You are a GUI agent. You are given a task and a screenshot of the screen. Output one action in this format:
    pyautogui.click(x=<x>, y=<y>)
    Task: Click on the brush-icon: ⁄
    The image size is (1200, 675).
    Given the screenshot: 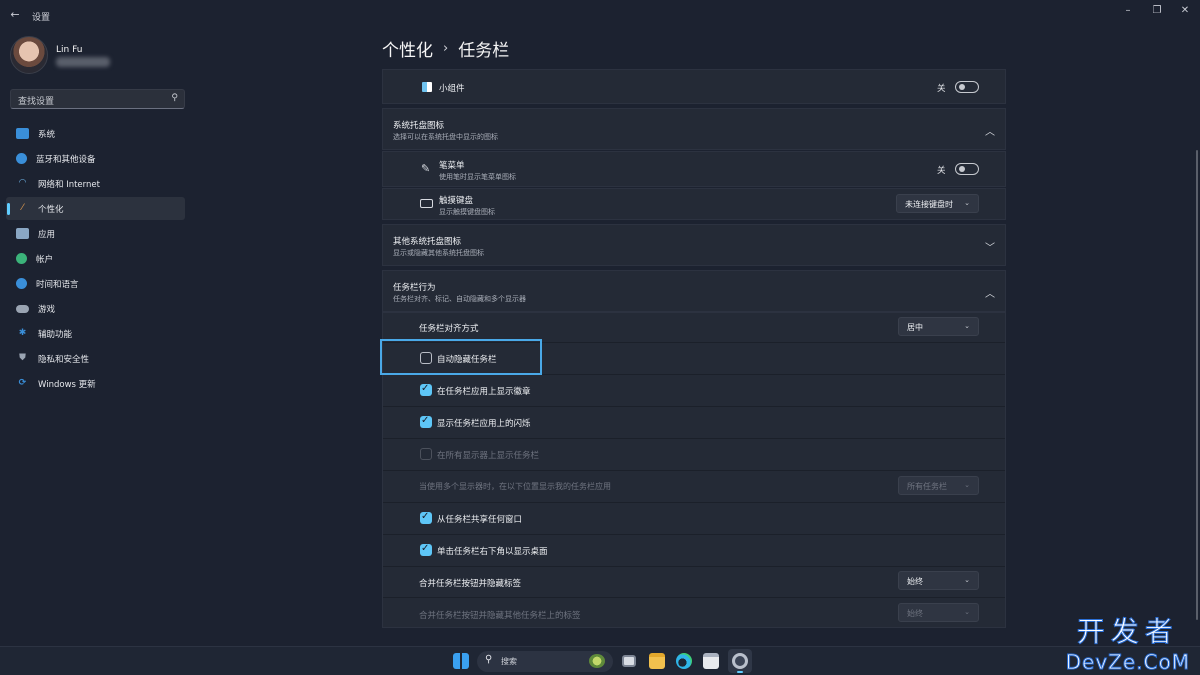 What is the action you would take?
    pyautogui.click(x=22, y=208)
    